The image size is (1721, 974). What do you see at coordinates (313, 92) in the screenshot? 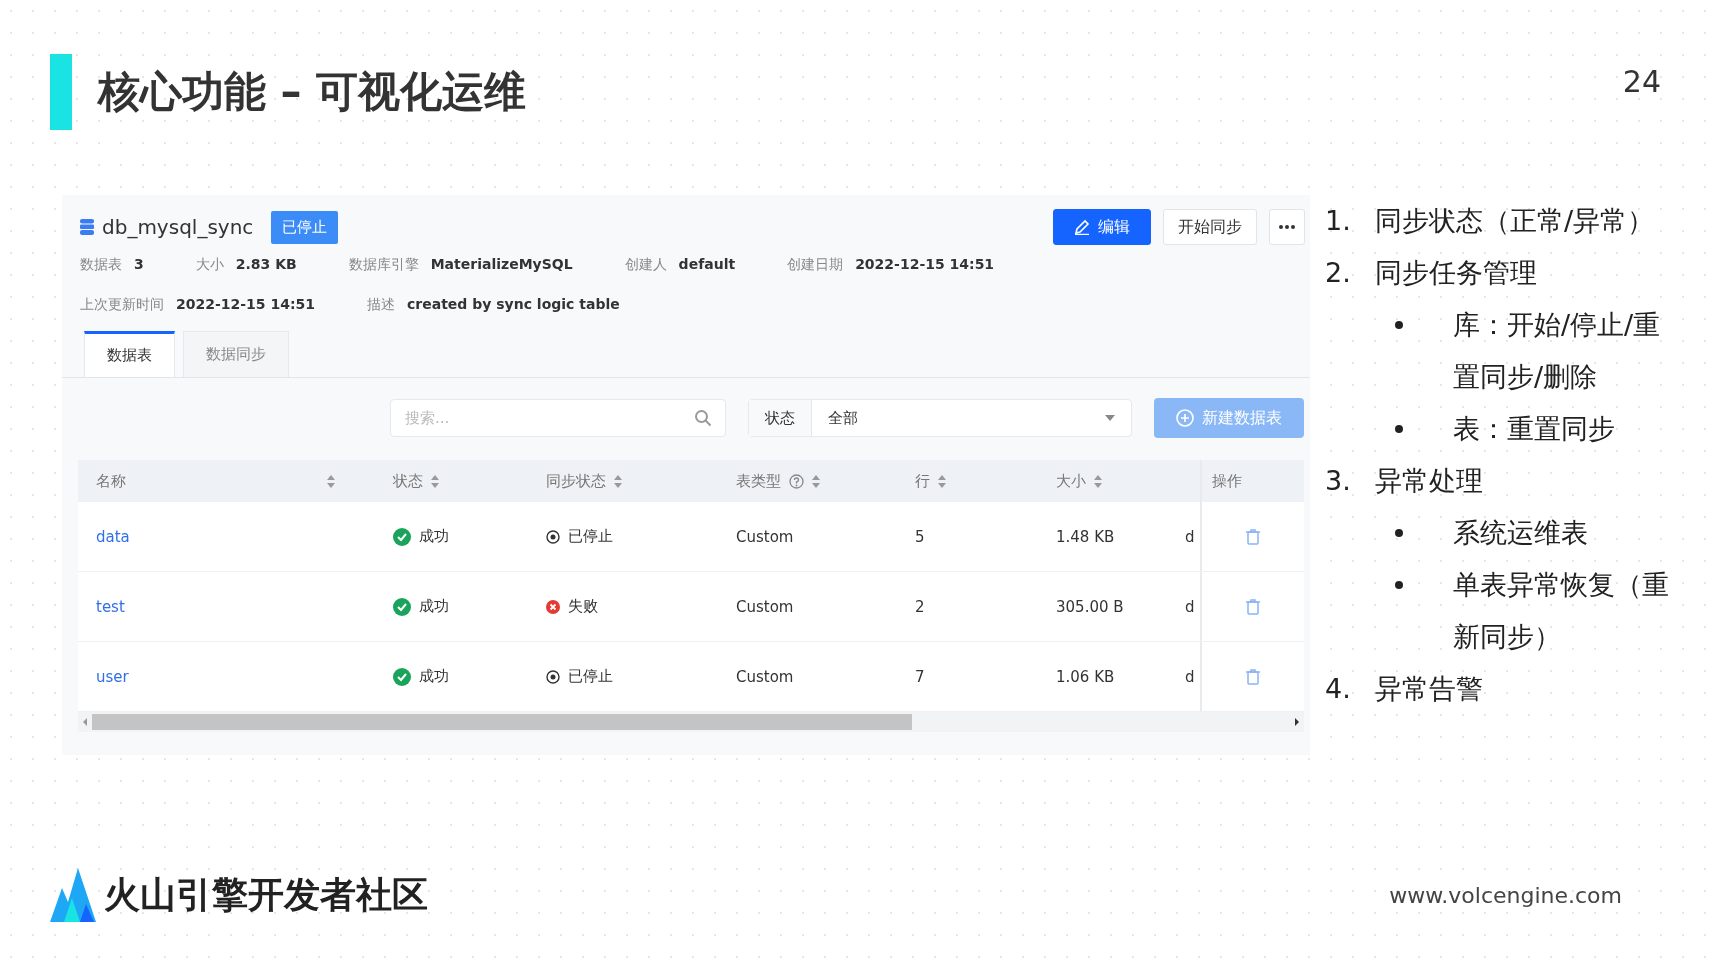
I see `slide-title: 核心功能 – 可视化运维` at bounding box center [313, 92].